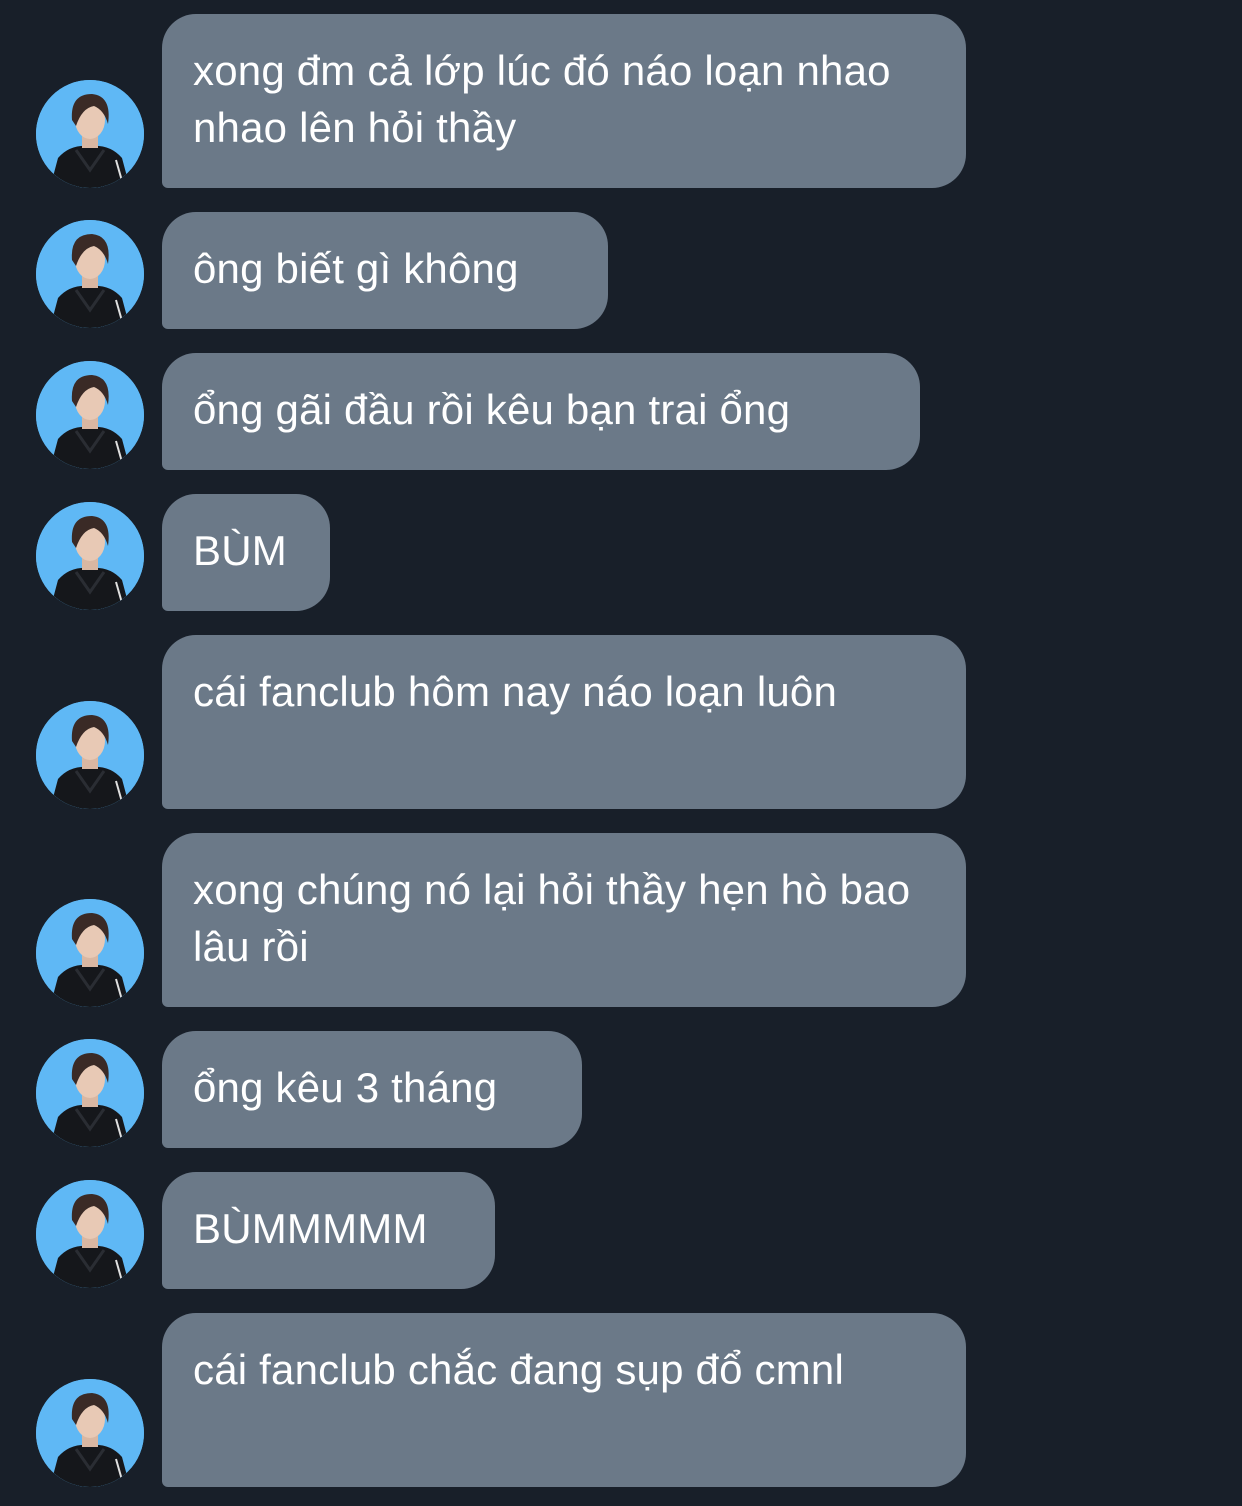  What do you see at coordinates (328, 1230) in the screenshot?
I see `message-bubble: BÙMMMMM` at bounding box center [328, 1230].